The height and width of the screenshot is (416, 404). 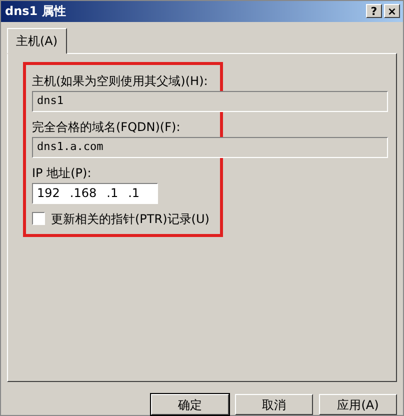 I want to click on ip-address-field: 192 .168 .1 .1, so click(x=95, y=193).